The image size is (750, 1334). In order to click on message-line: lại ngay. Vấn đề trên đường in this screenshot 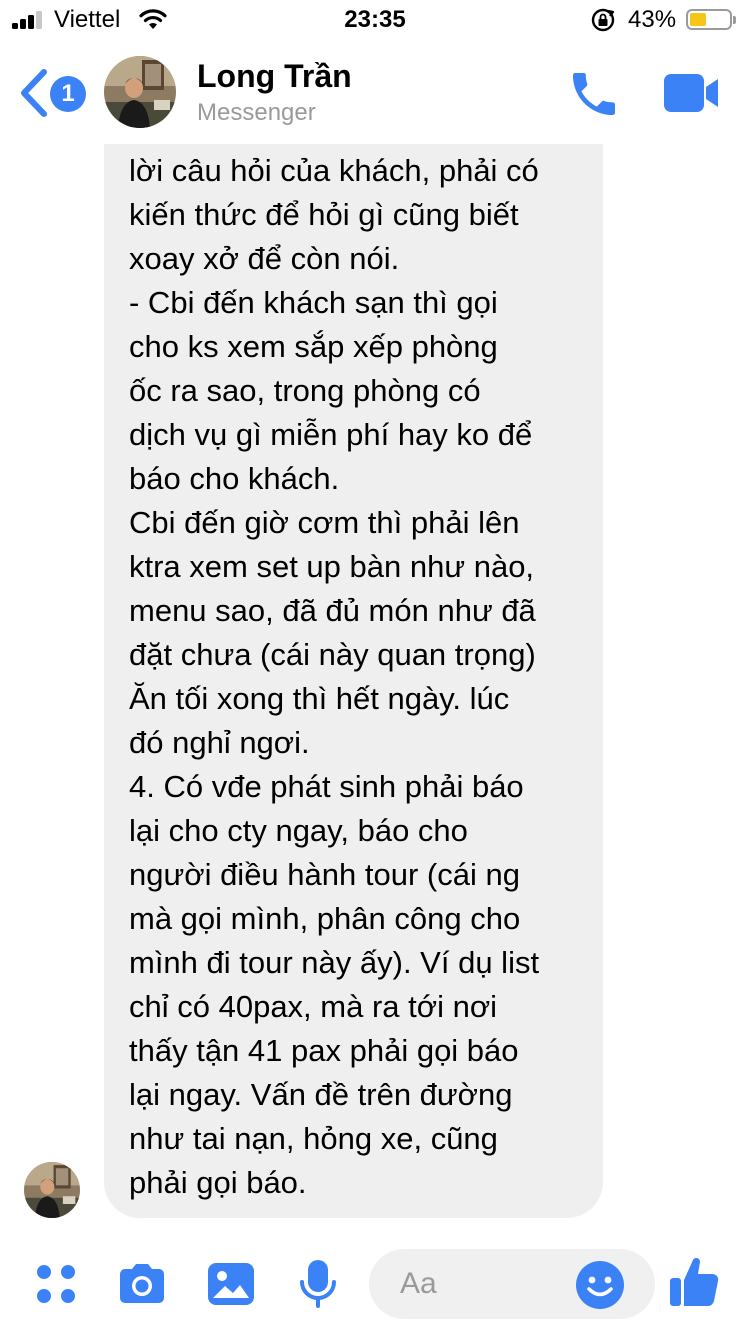, I will do `click(321, 1094)`.